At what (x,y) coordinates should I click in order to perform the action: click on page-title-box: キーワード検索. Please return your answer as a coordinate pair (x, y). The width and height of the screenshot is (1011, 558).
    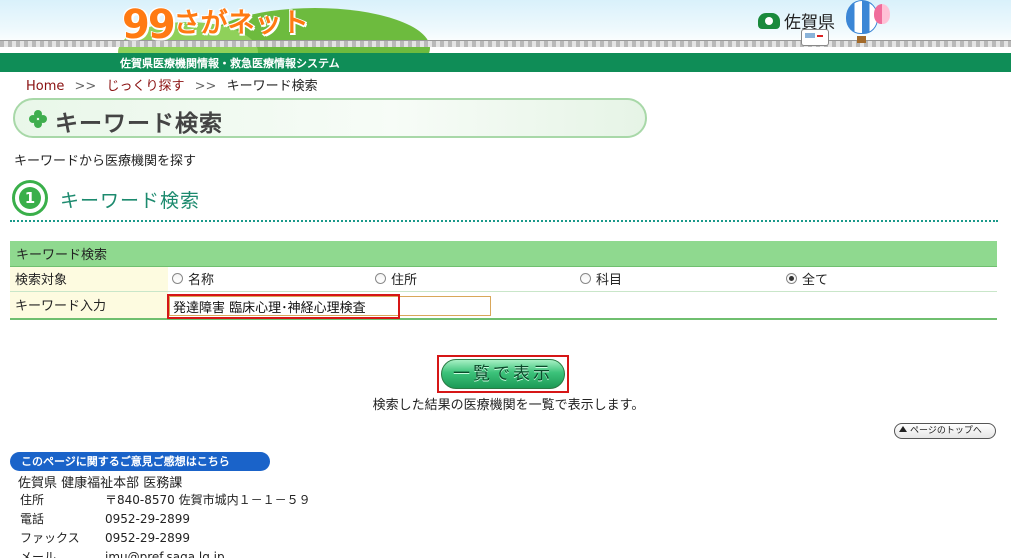
    Looking at the image, I should click on (330, 118).